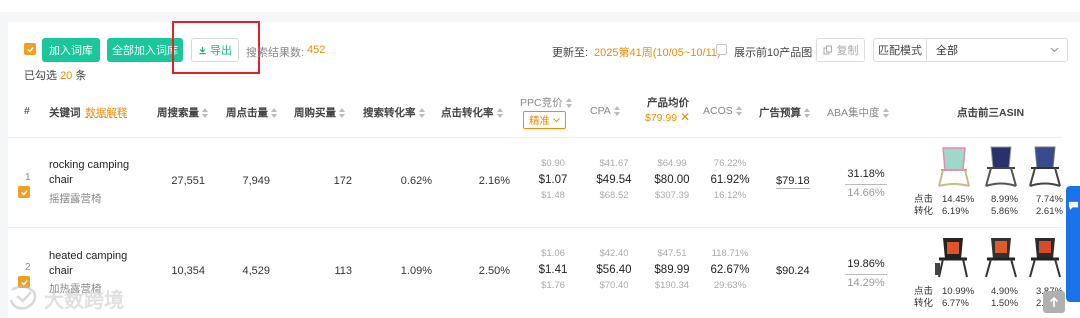  Describe the element at coordinates (27, 111) in the screenshot. I see `header-index: #` at that location.